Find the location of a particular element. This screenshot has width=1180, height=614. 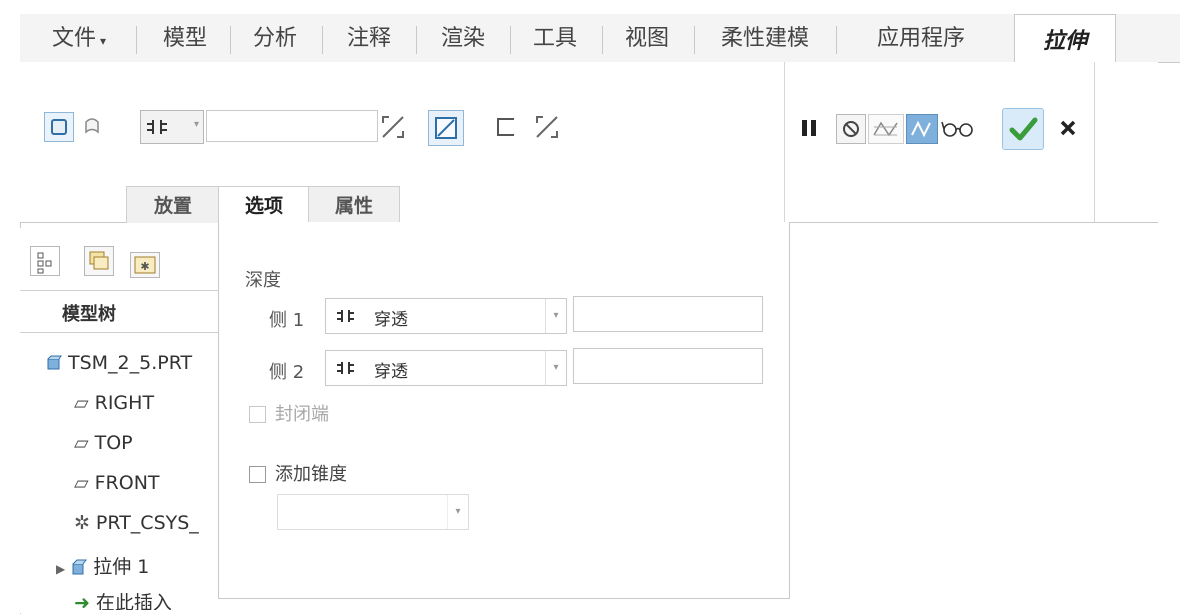

tree-item-part: TSM_2_5.PRT is located at coordinates (119, 363).